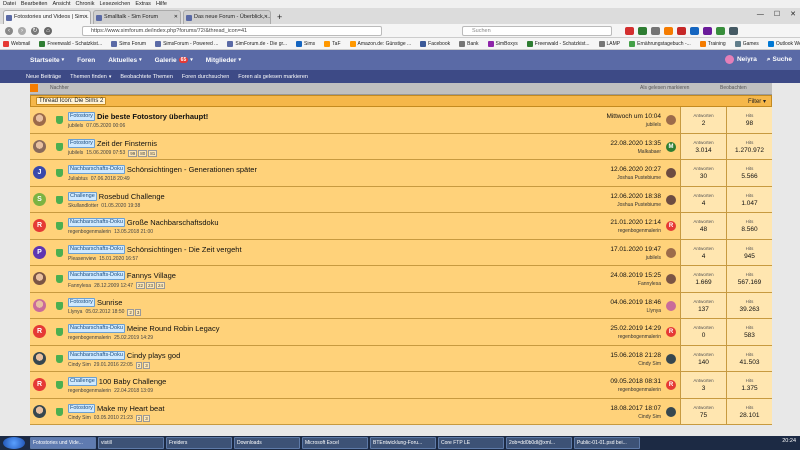 The image size is (800, 450). What do you see at coordinates (43, 77) in the screenshot?
I see `subnav-item: Neue Beiträge` at bounding box center [43, 77].